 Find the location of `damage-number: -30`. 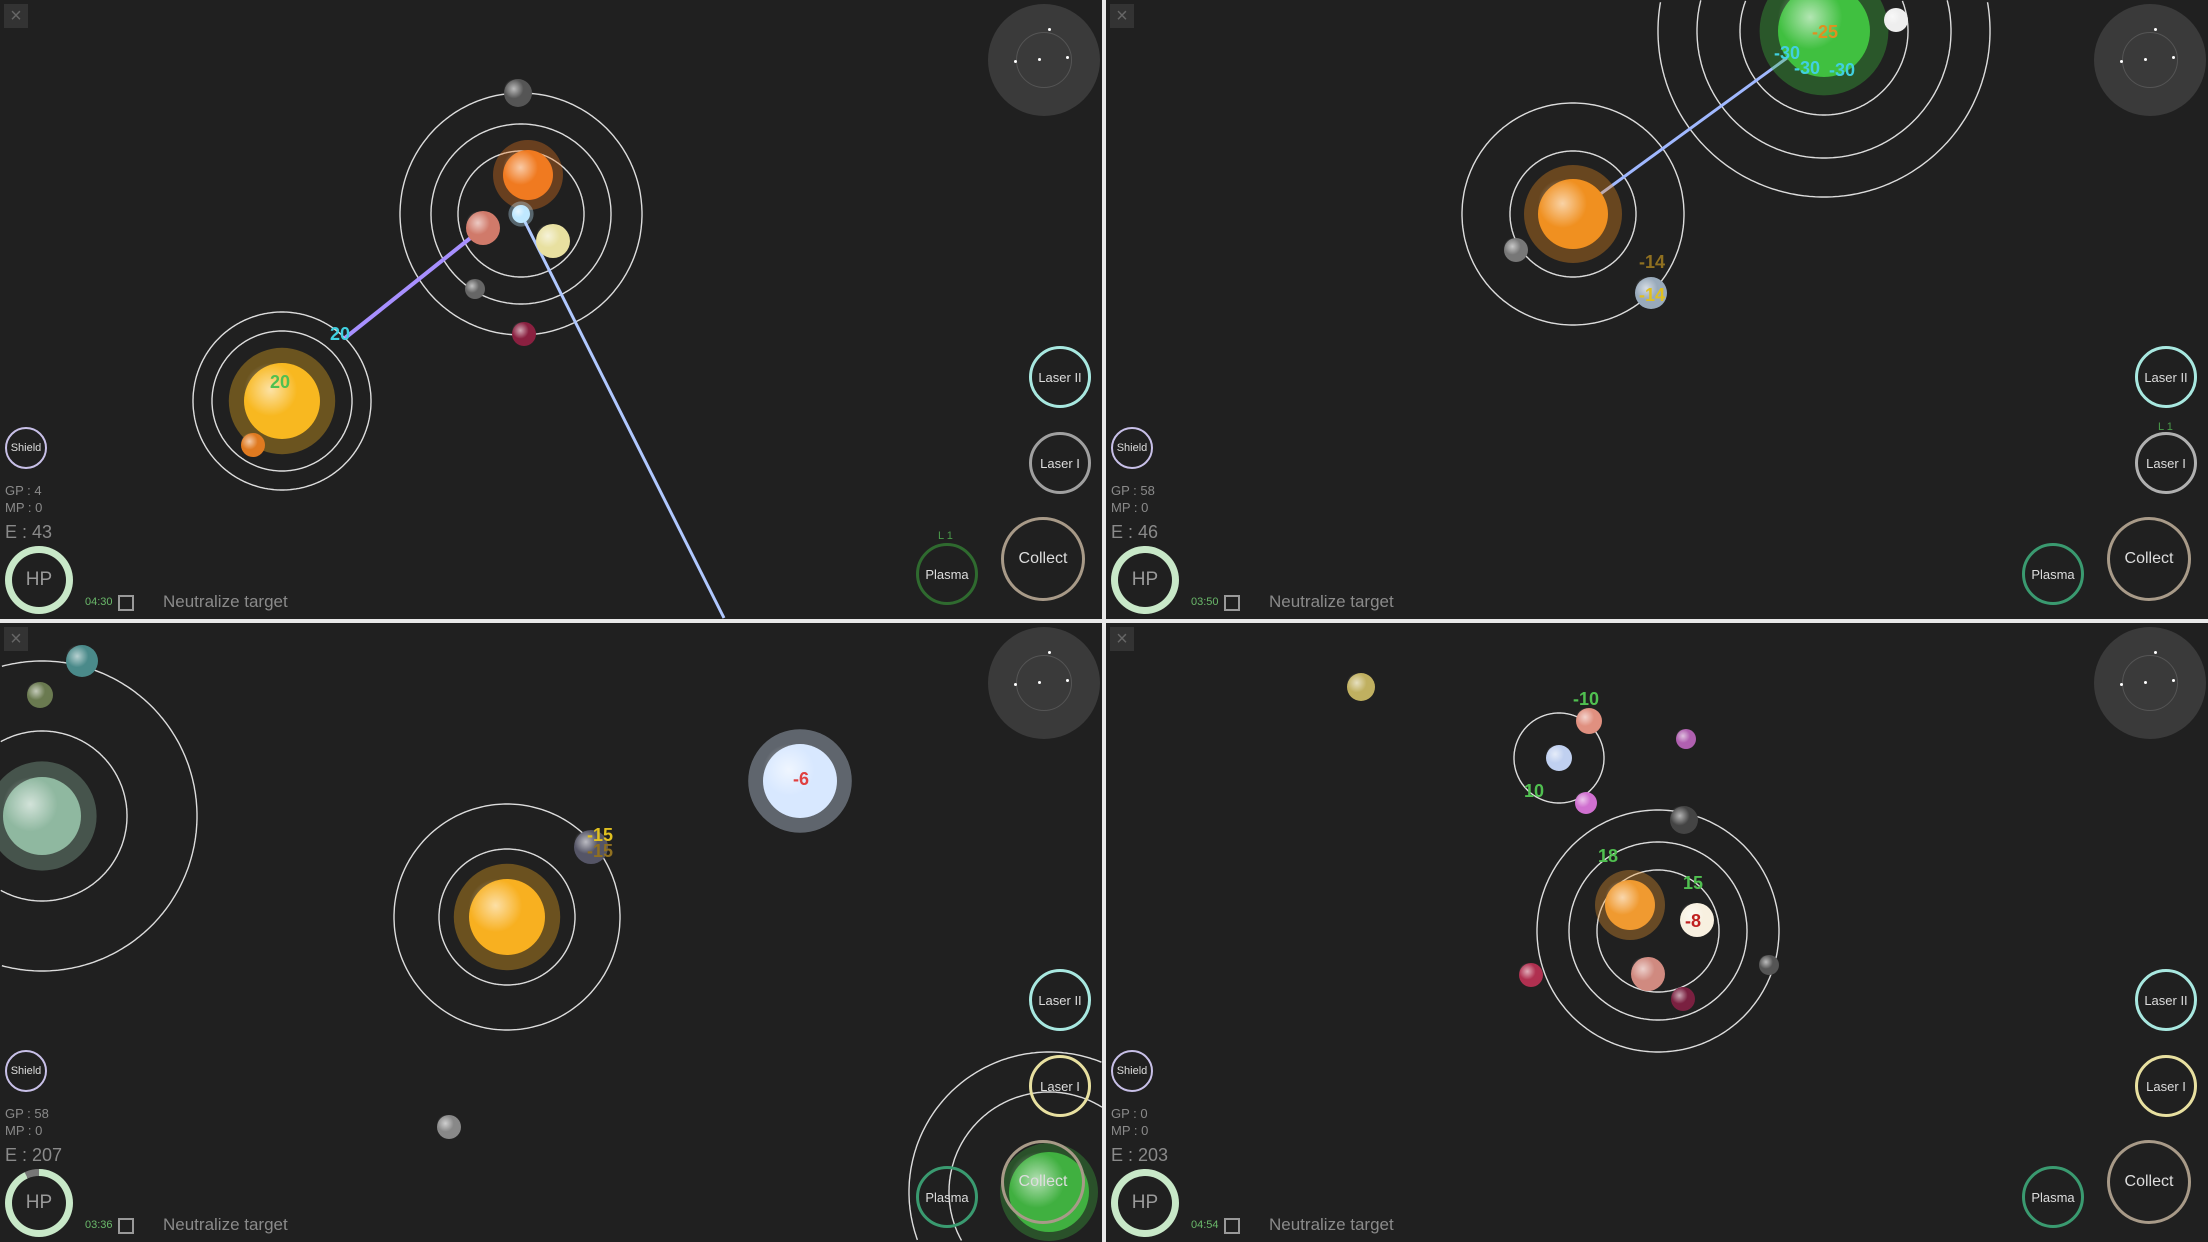

damage-number: -30 is located at coordinates (1842, 70).